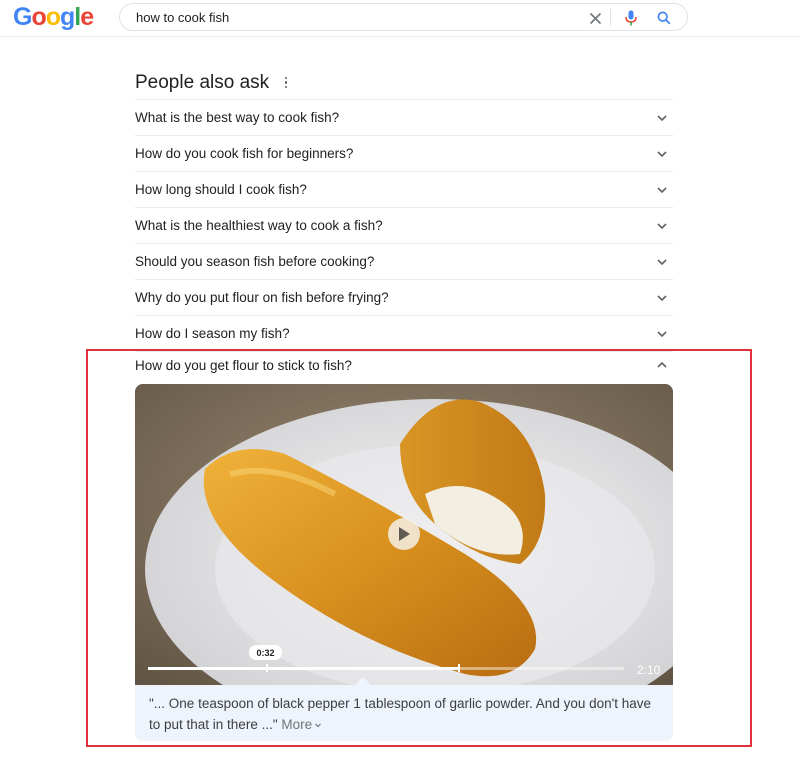  I want to click on question-text: Should you season fish before cooking?, so click(255, 261).